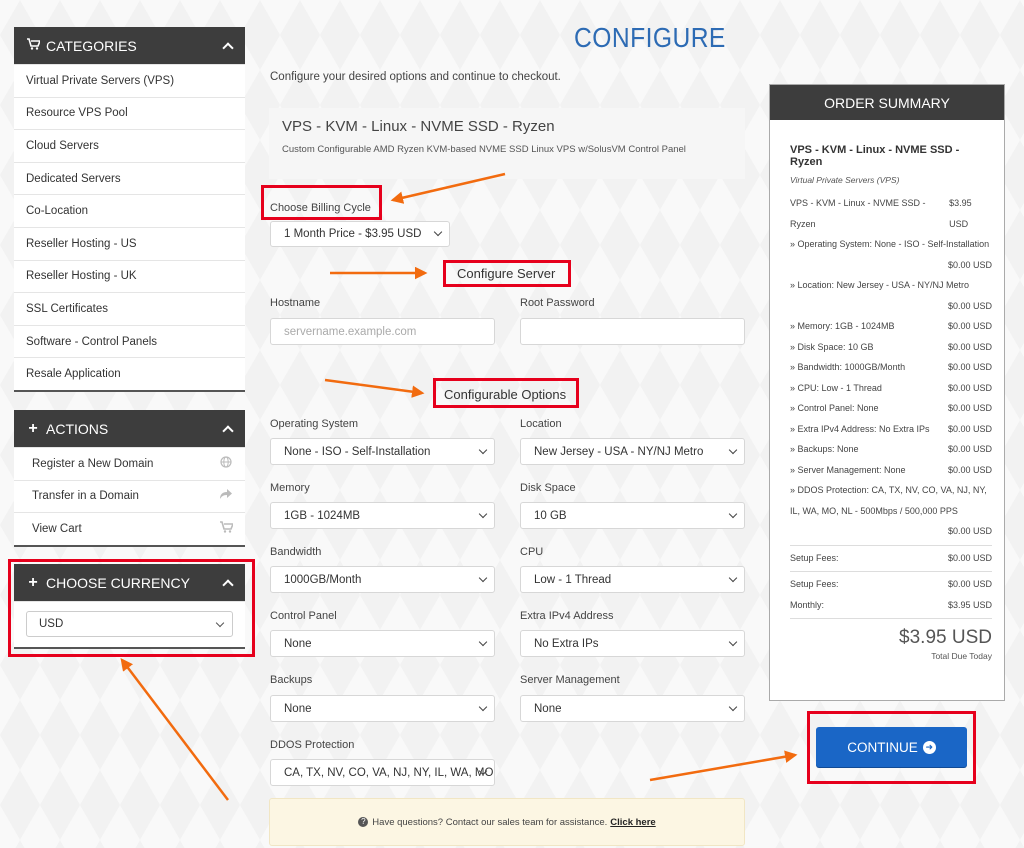  Describe the element at coordinates (382, 515) in the screenshot. I see `memory-select: 1GB - 1024MB` at that location.